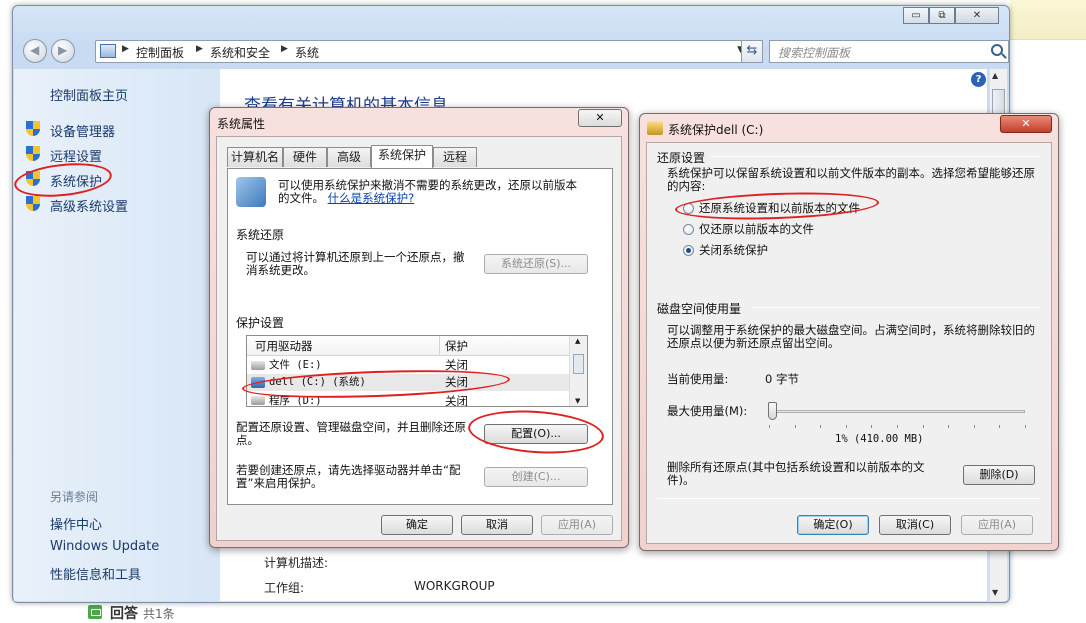 This screenshot has height=623, width=1086. I want to click on minimize-button: ▭, so click(916, 15).